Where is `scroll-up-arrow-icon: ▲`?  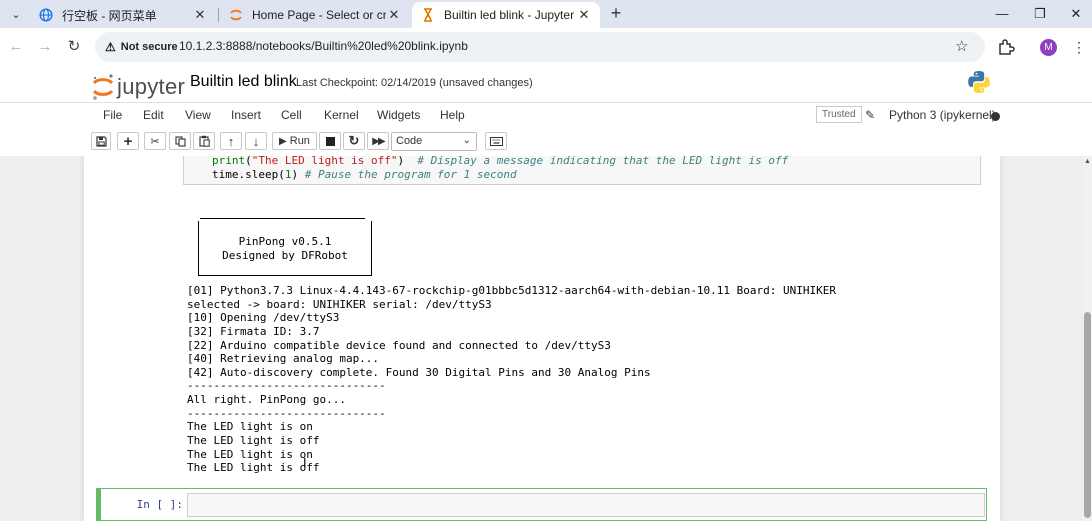
scroll-up-arrow-icon: ▲ is located at coordinates (1087, 161).